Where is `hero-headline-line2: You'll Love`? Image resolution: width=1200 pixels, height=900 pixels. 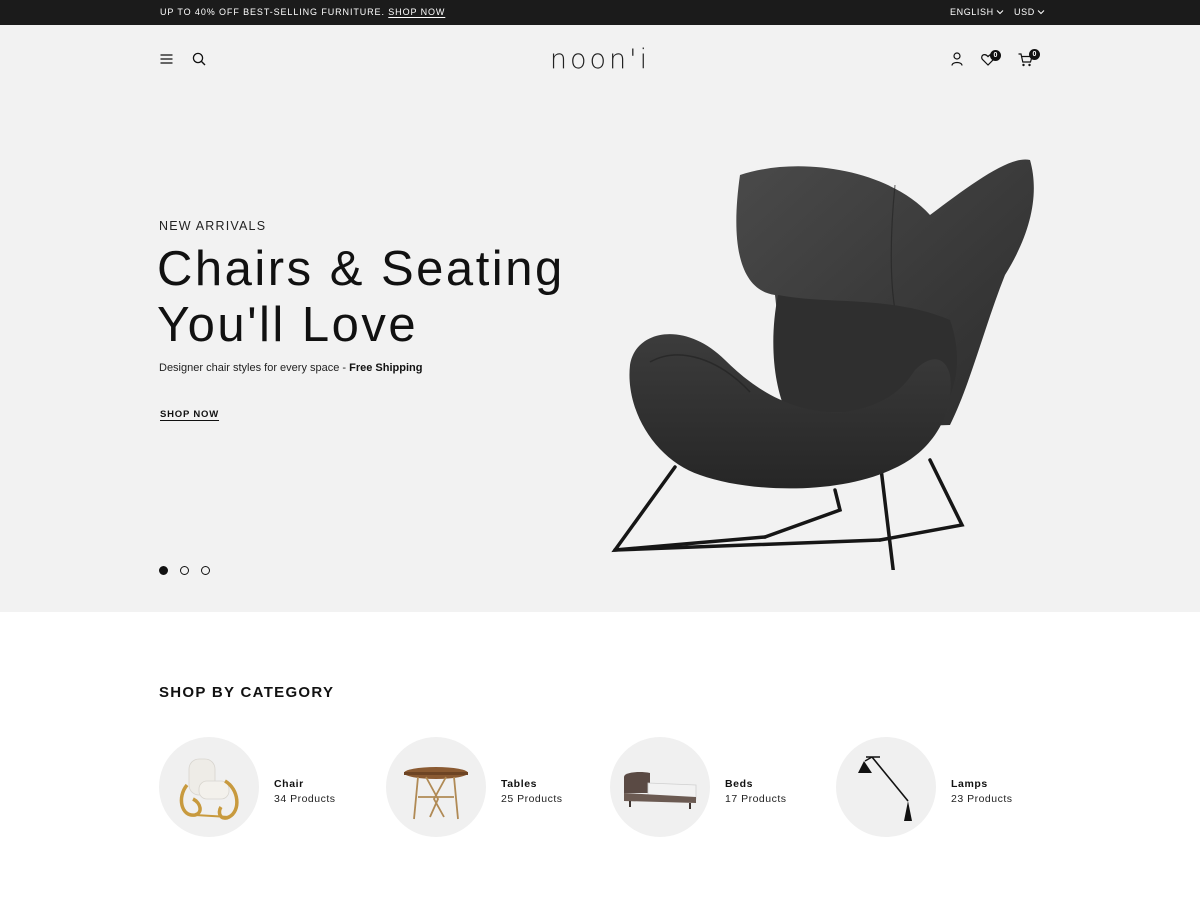 hero-headline-line2: You'll Love is located at coordinates (288, 325).